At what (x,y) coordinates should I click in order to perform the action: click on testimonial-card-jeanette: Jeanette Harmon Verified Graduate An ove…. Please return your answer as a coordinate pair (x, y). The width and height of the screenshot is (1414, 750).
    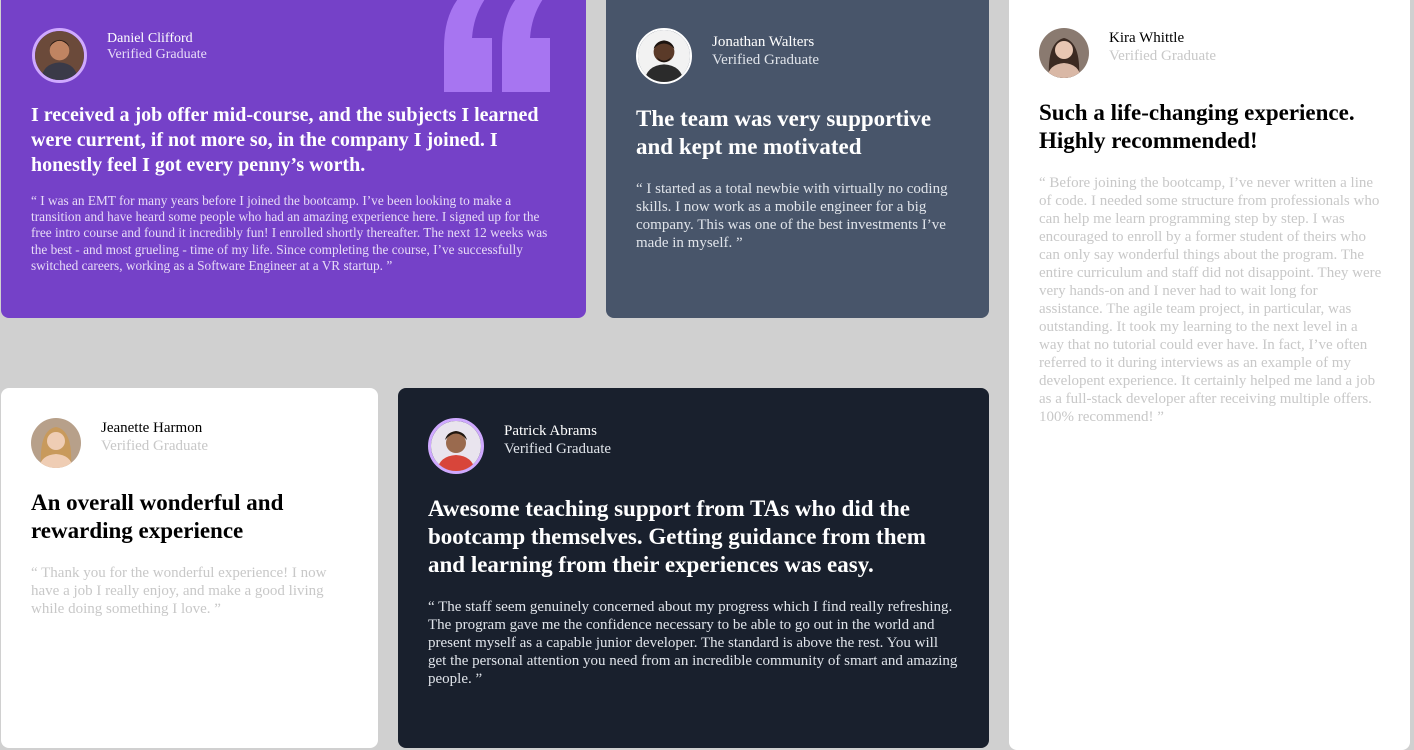
    Looking at the image, I should click on (189, 568).